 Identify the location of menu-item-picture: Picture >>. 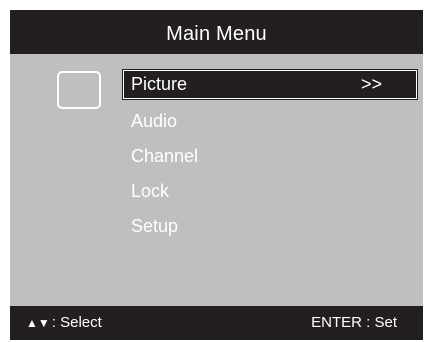
(270, 84).